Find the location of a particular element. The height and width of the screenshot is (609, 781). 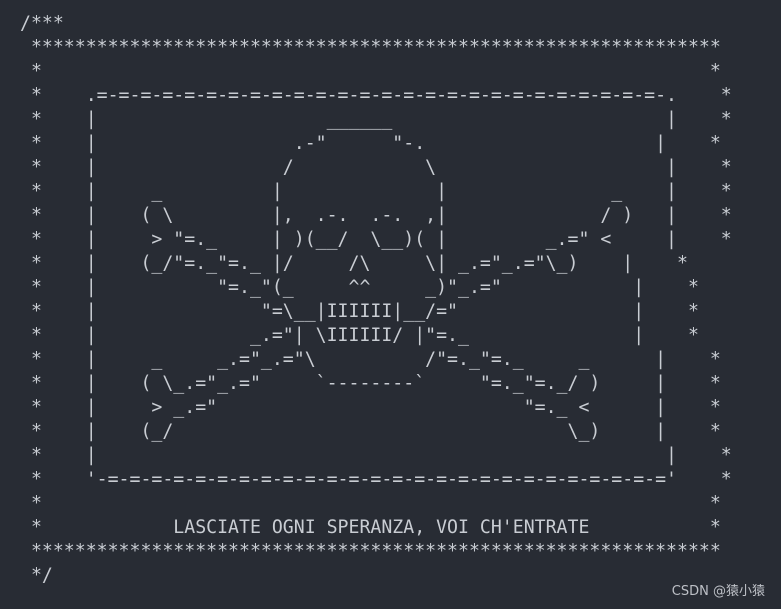

code-line-10: * | > "=._ | )(__/ \__)( | _.=" < | * is located at coordinates (376, 239).